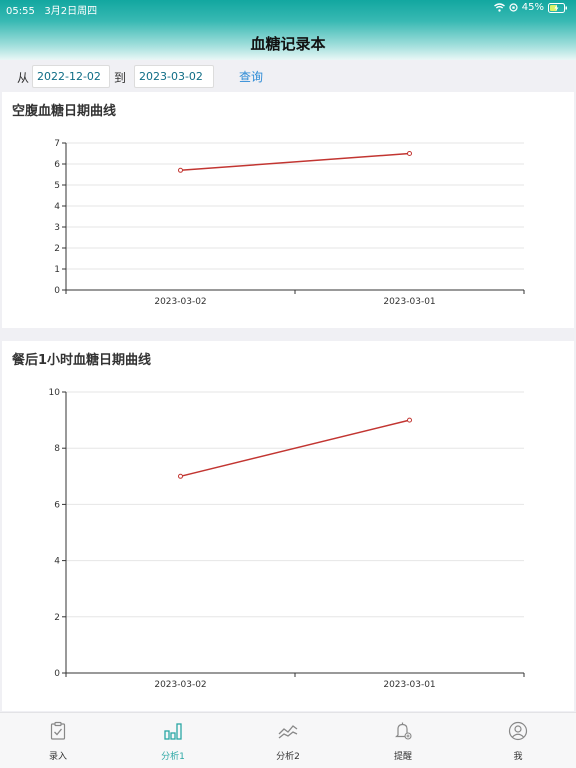  Describe the element at coordinates (55, 393) in the screenshot. I see `y-tick-label: 10` at that location.